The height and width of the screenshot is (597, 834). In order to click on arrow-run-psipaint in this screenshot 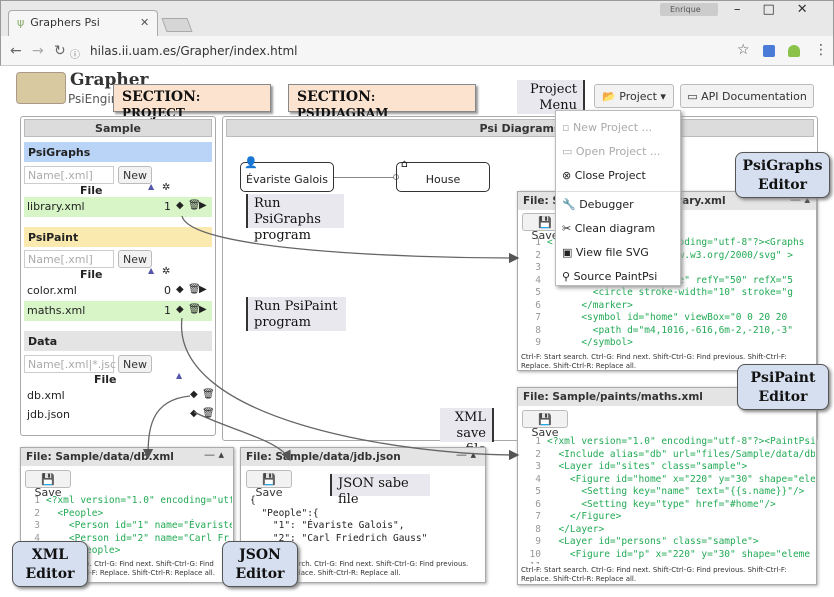, I will do `click(350, 389)`.